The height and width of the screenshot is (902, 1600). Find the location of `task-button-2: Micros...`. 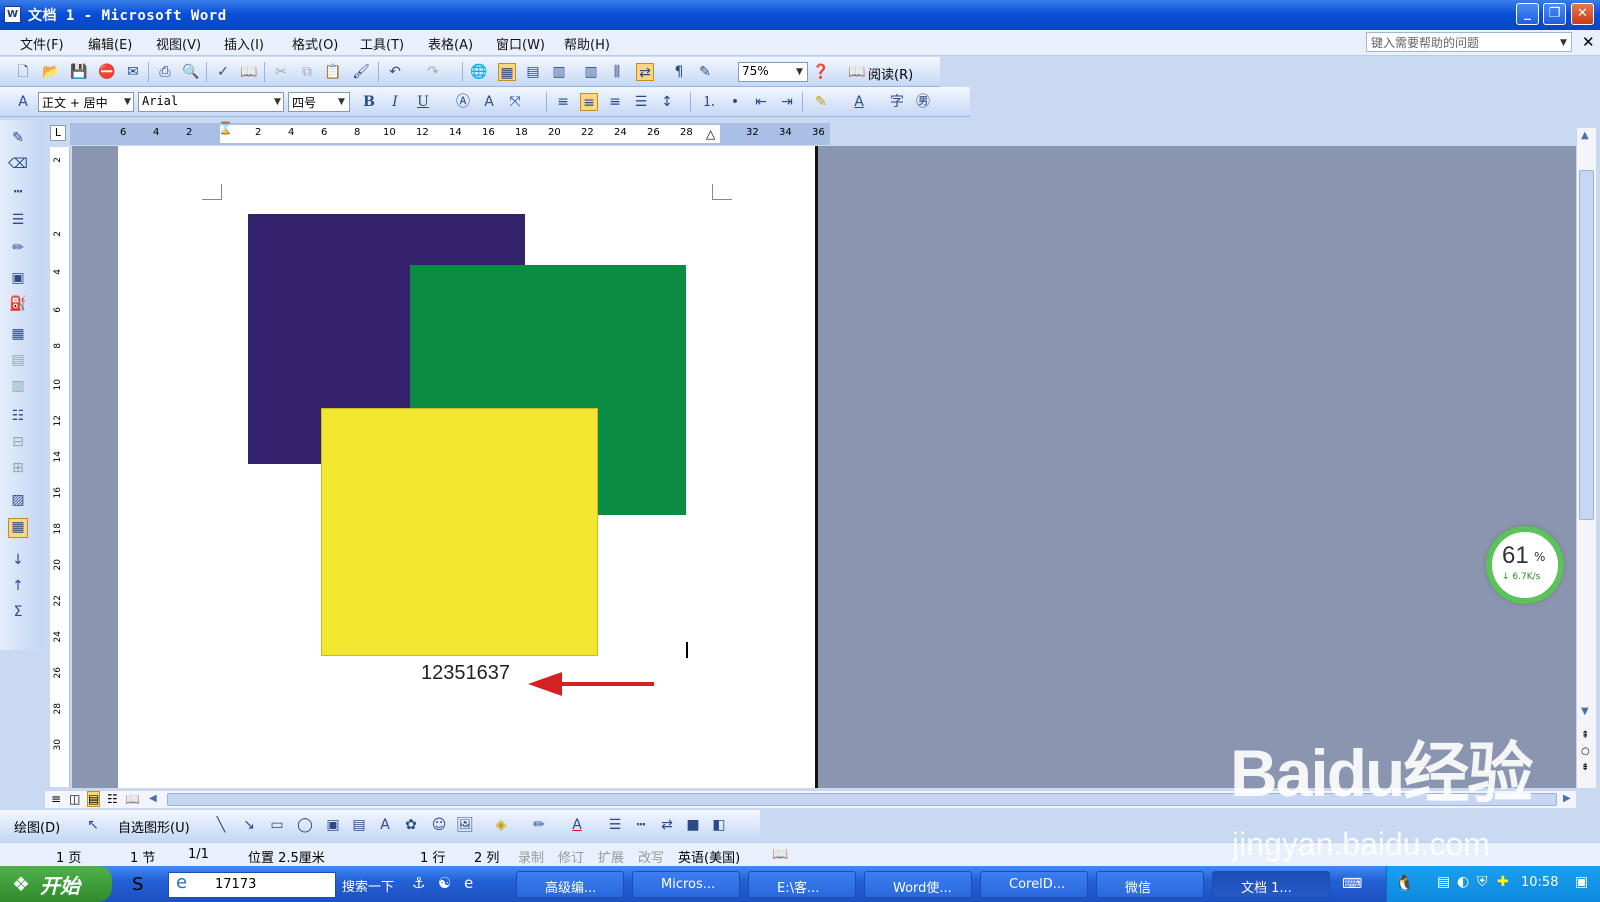

task-button-2: Micros... is located at coordinates (686, 884).